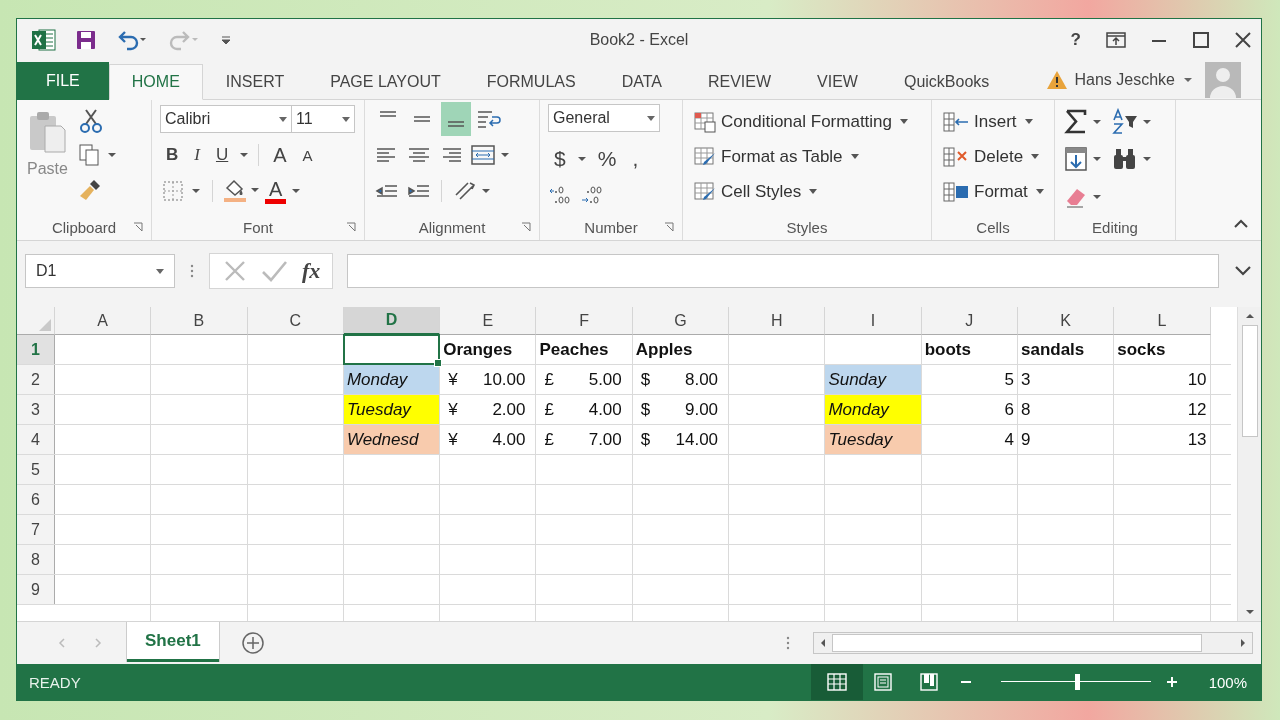  Describe the element at coordinates (255, 82) in the screenshot. I see `ribbon-tab: INSERT` at that location.